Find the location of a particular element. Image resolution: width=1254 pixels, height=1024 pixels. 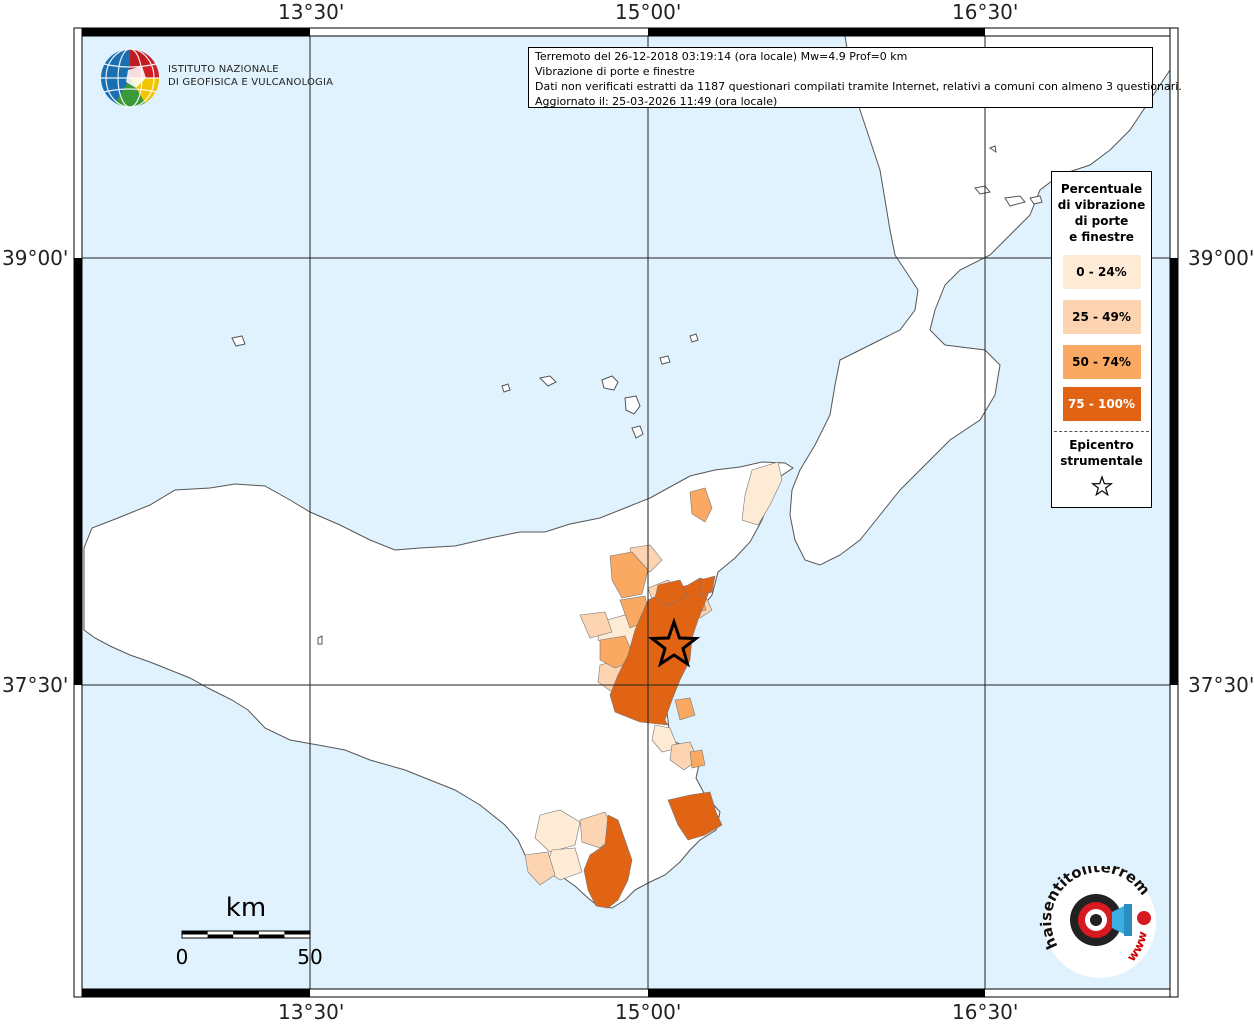

legend-class-label: 75 - 100% is located at coordinates (1101, 404).